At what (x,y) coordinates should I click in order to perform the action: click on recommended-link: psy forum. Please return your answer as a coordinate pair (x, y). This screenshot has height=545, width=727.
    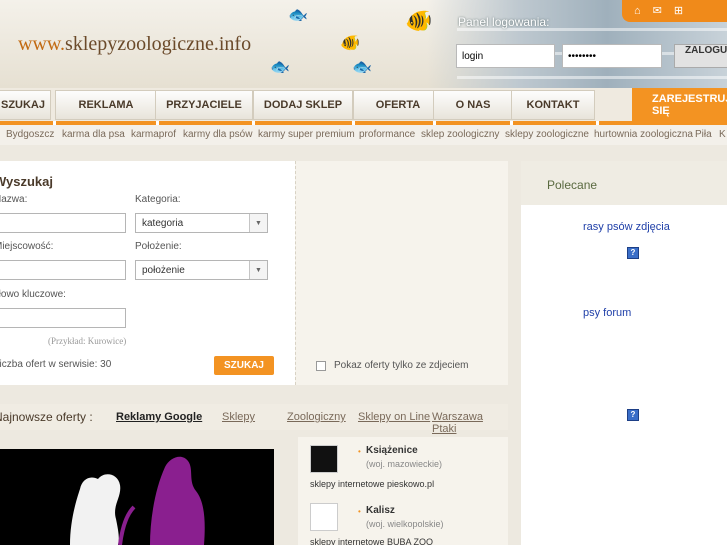
    Looking at the image, I should click on (607, 313).